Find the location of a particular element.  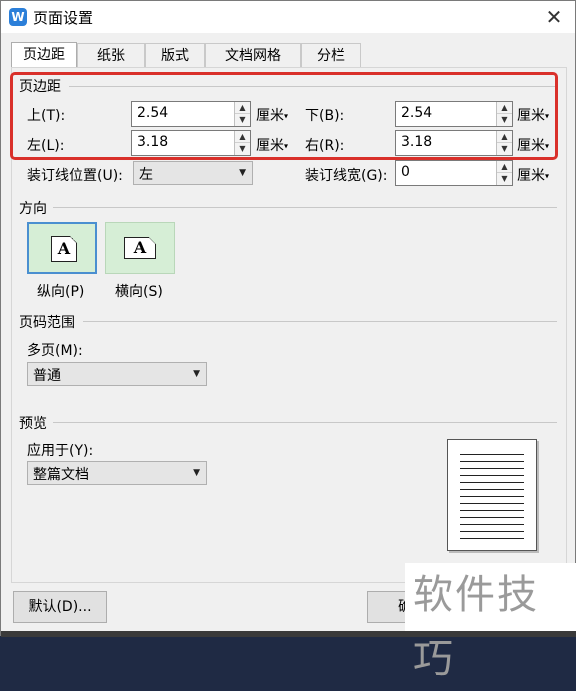

landscape-page-icon: A is located at coordinates (140, 248).